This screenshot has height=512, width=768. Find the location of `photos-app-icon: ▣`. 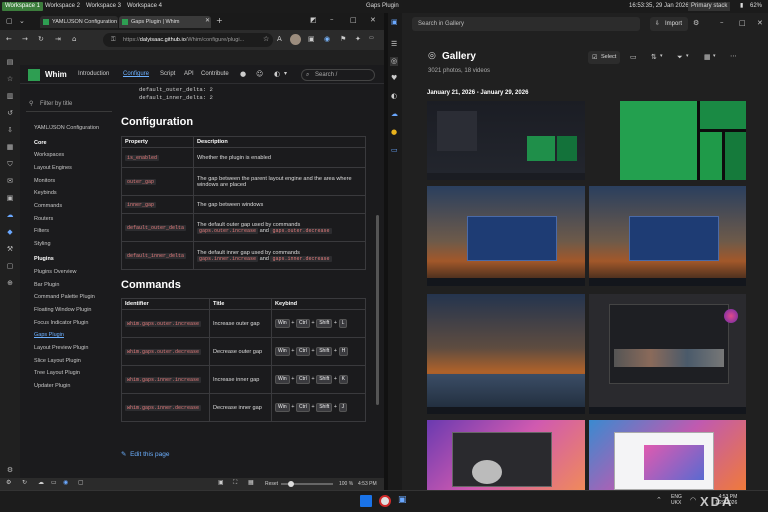

photos-app-icon: ▣ is located at coordinates (394, 22).